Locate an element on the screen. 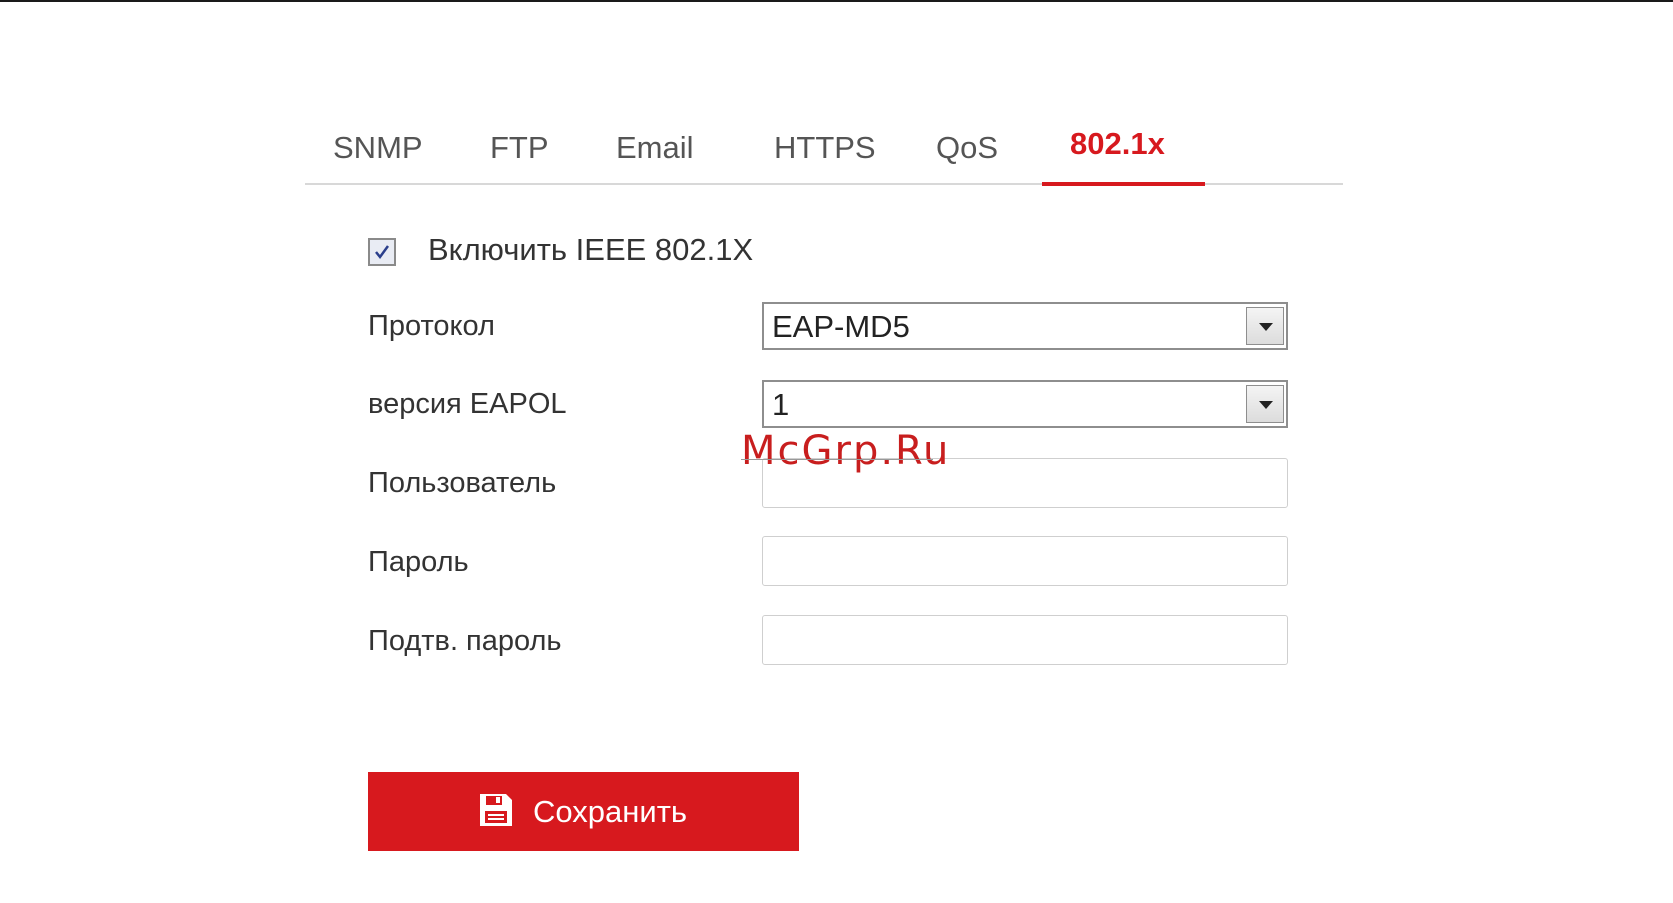 The image size is (1673, 903). protocol-label: Протокол is located at coordinates (431, 326).